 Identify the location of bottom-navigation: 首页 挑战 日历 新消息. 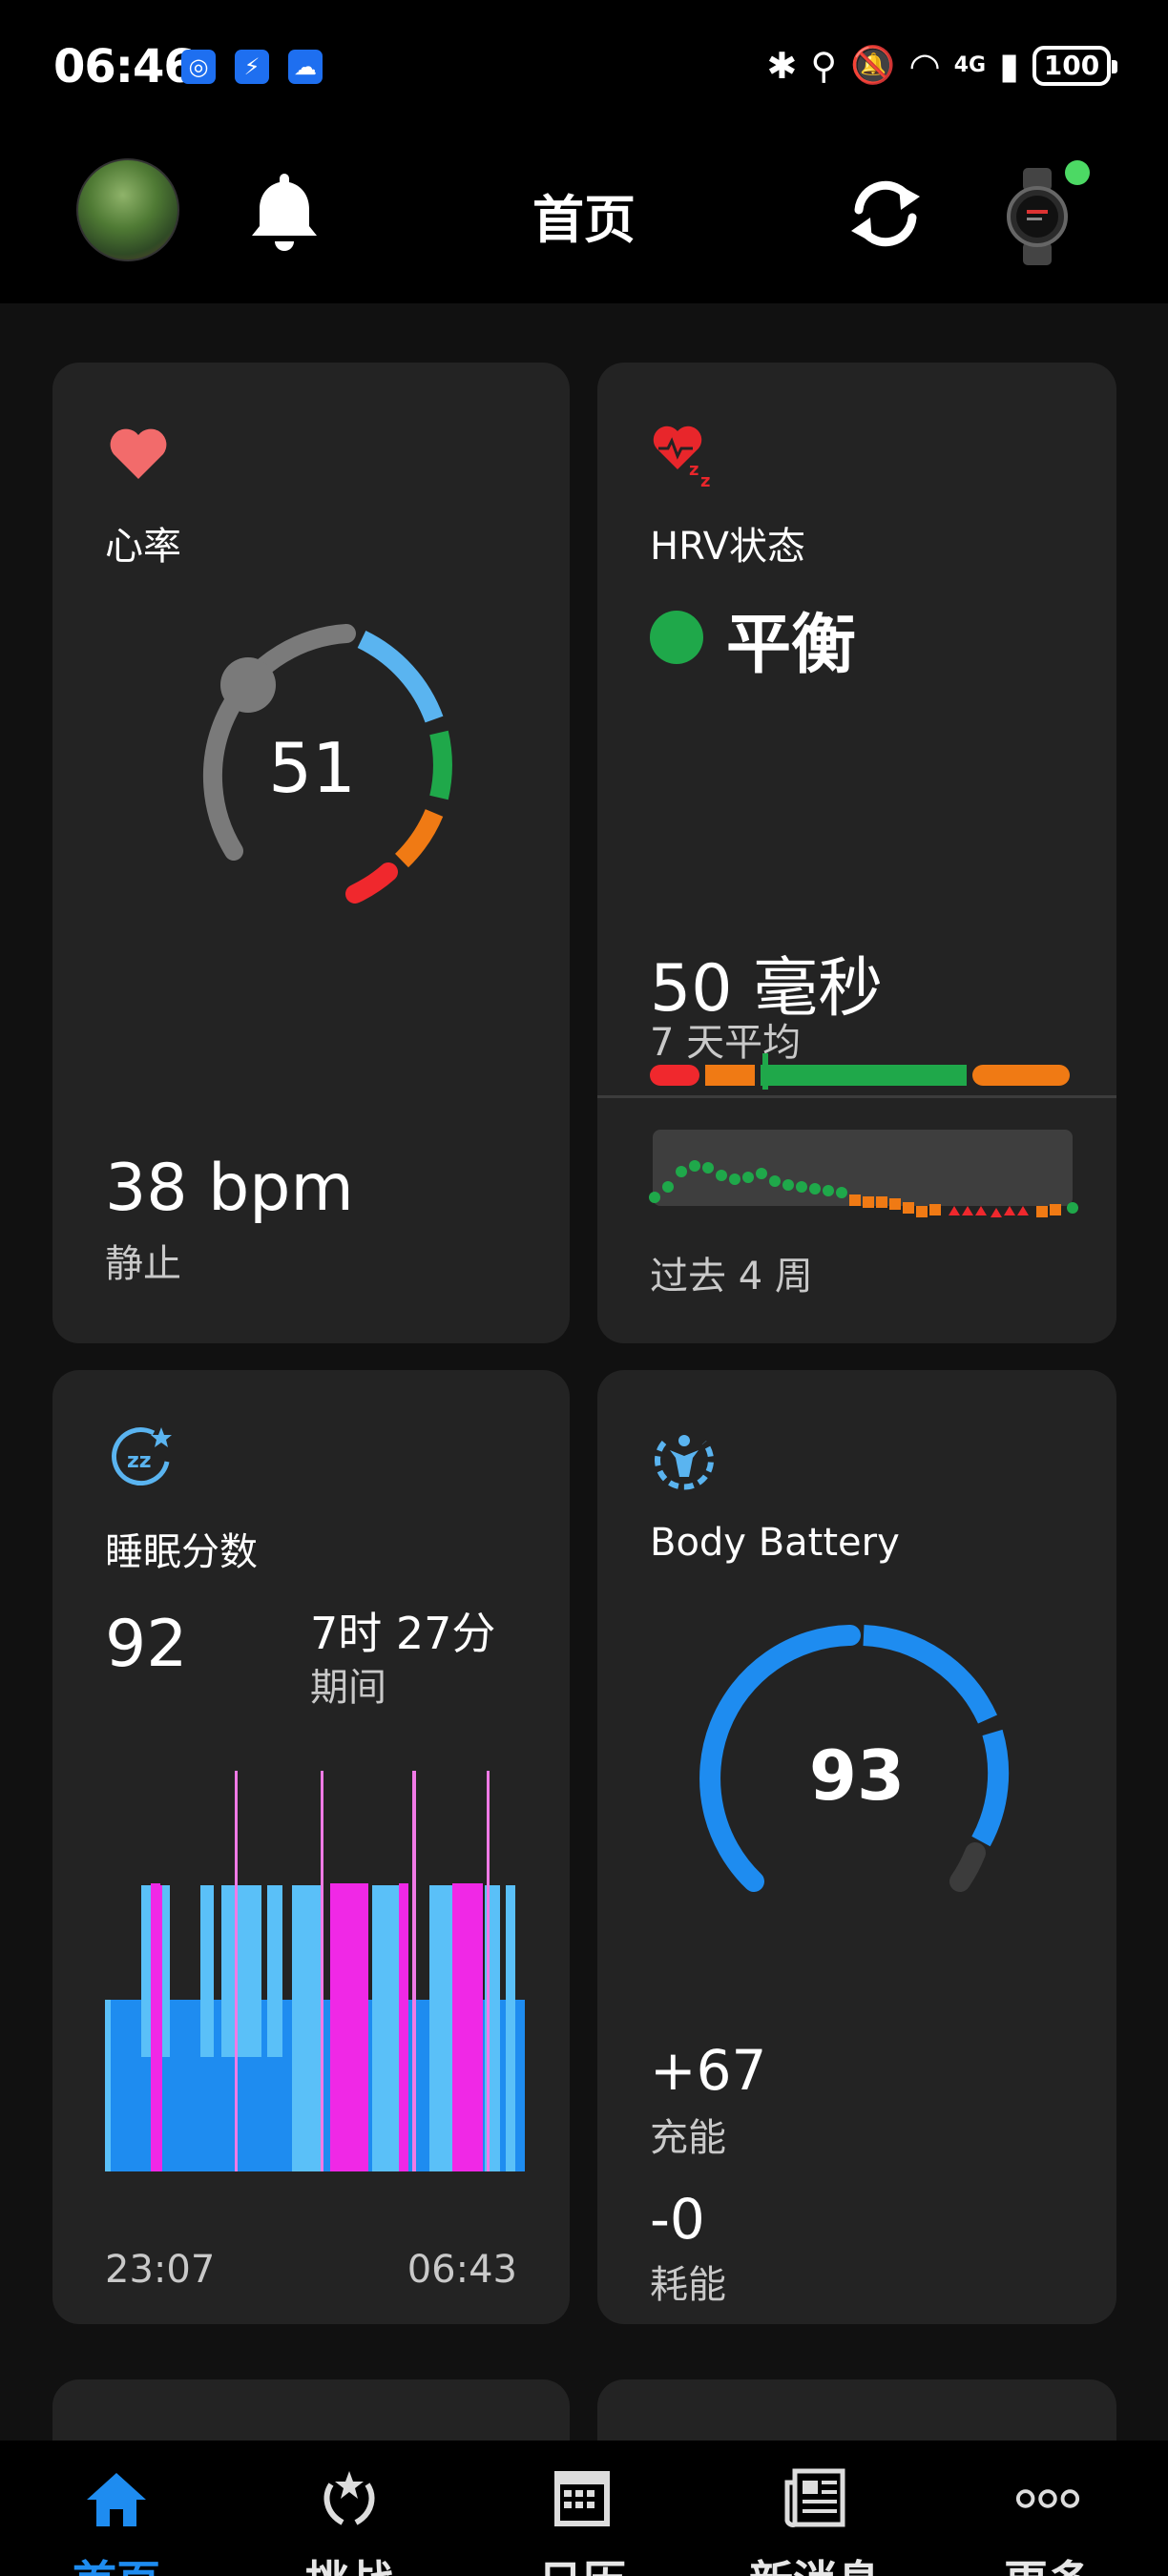
(584, 2508).